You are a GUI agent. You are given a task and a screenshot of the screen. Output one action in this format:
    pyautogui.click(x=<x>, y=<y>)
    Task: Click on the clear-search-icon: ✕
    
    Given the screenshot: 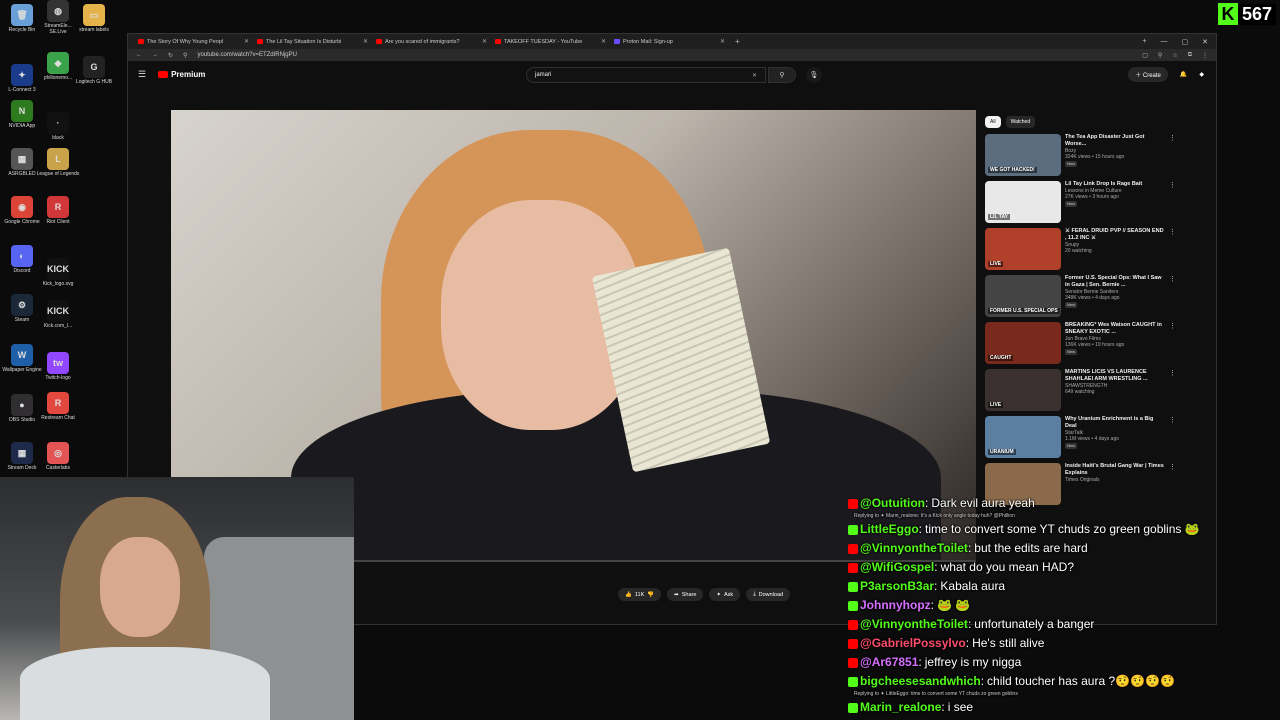 What is the action you would take?
    pyautogui.click(x=754, y=75)
    